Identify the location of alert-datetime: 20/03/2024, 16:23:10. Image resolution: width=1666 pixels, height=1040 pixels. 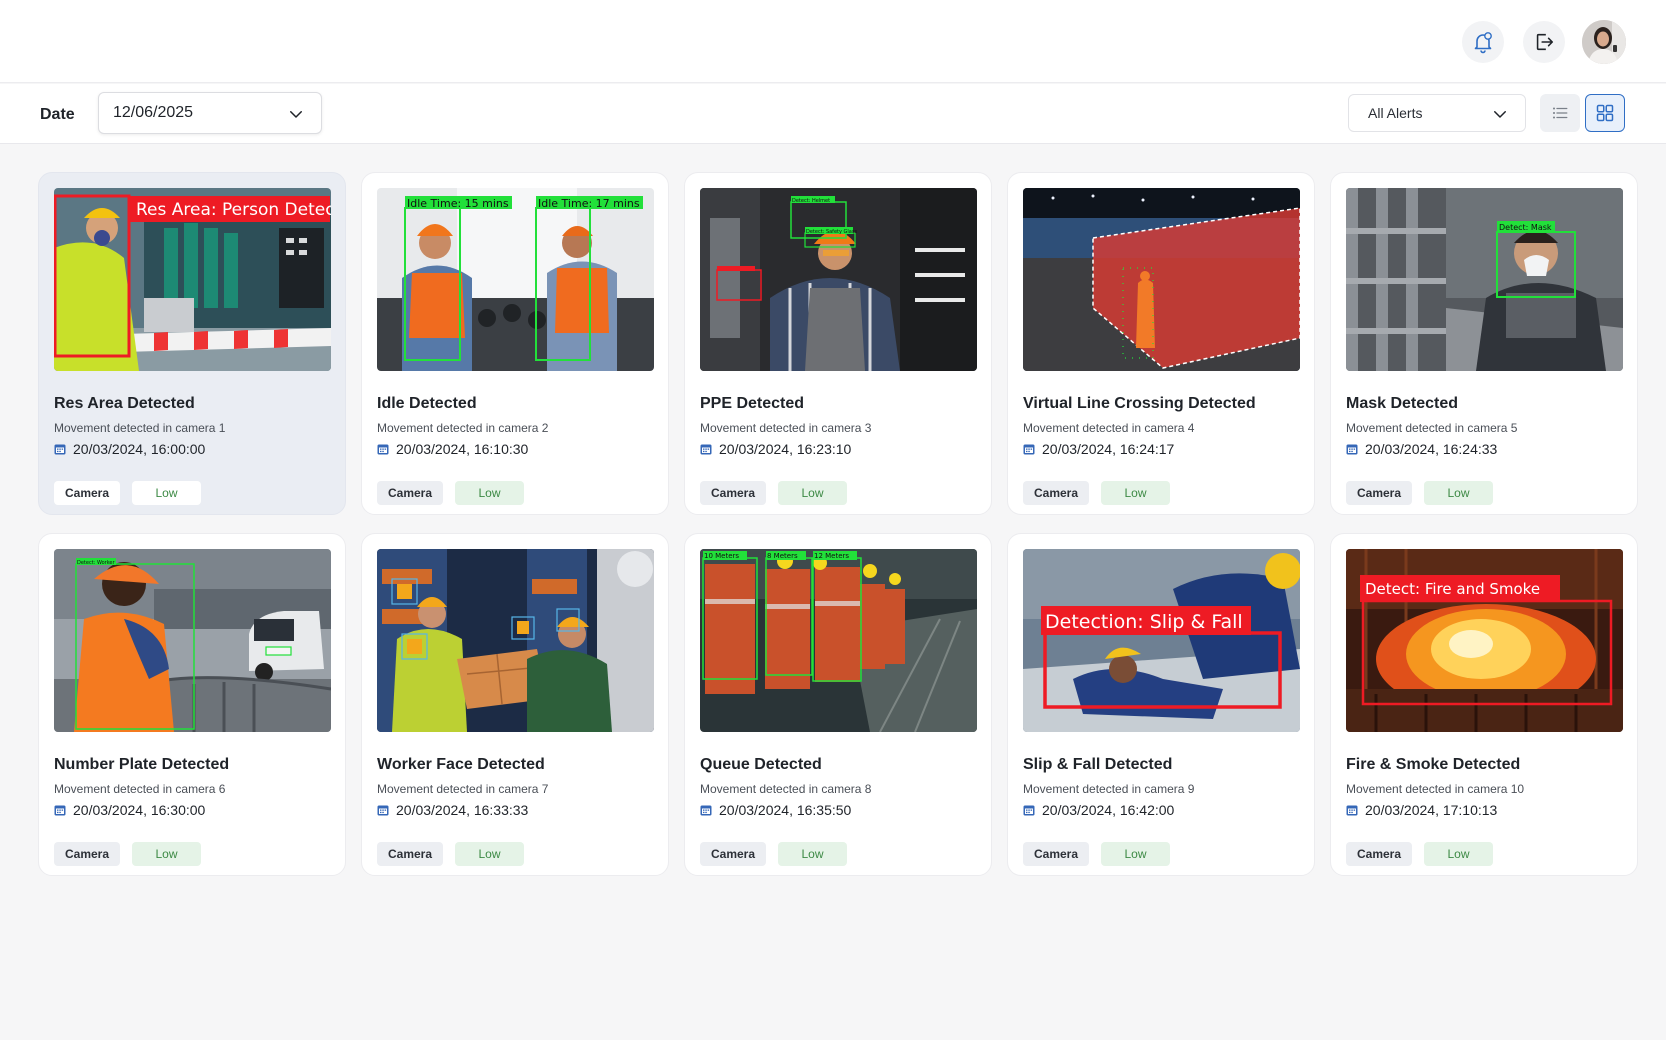
(775, 449).